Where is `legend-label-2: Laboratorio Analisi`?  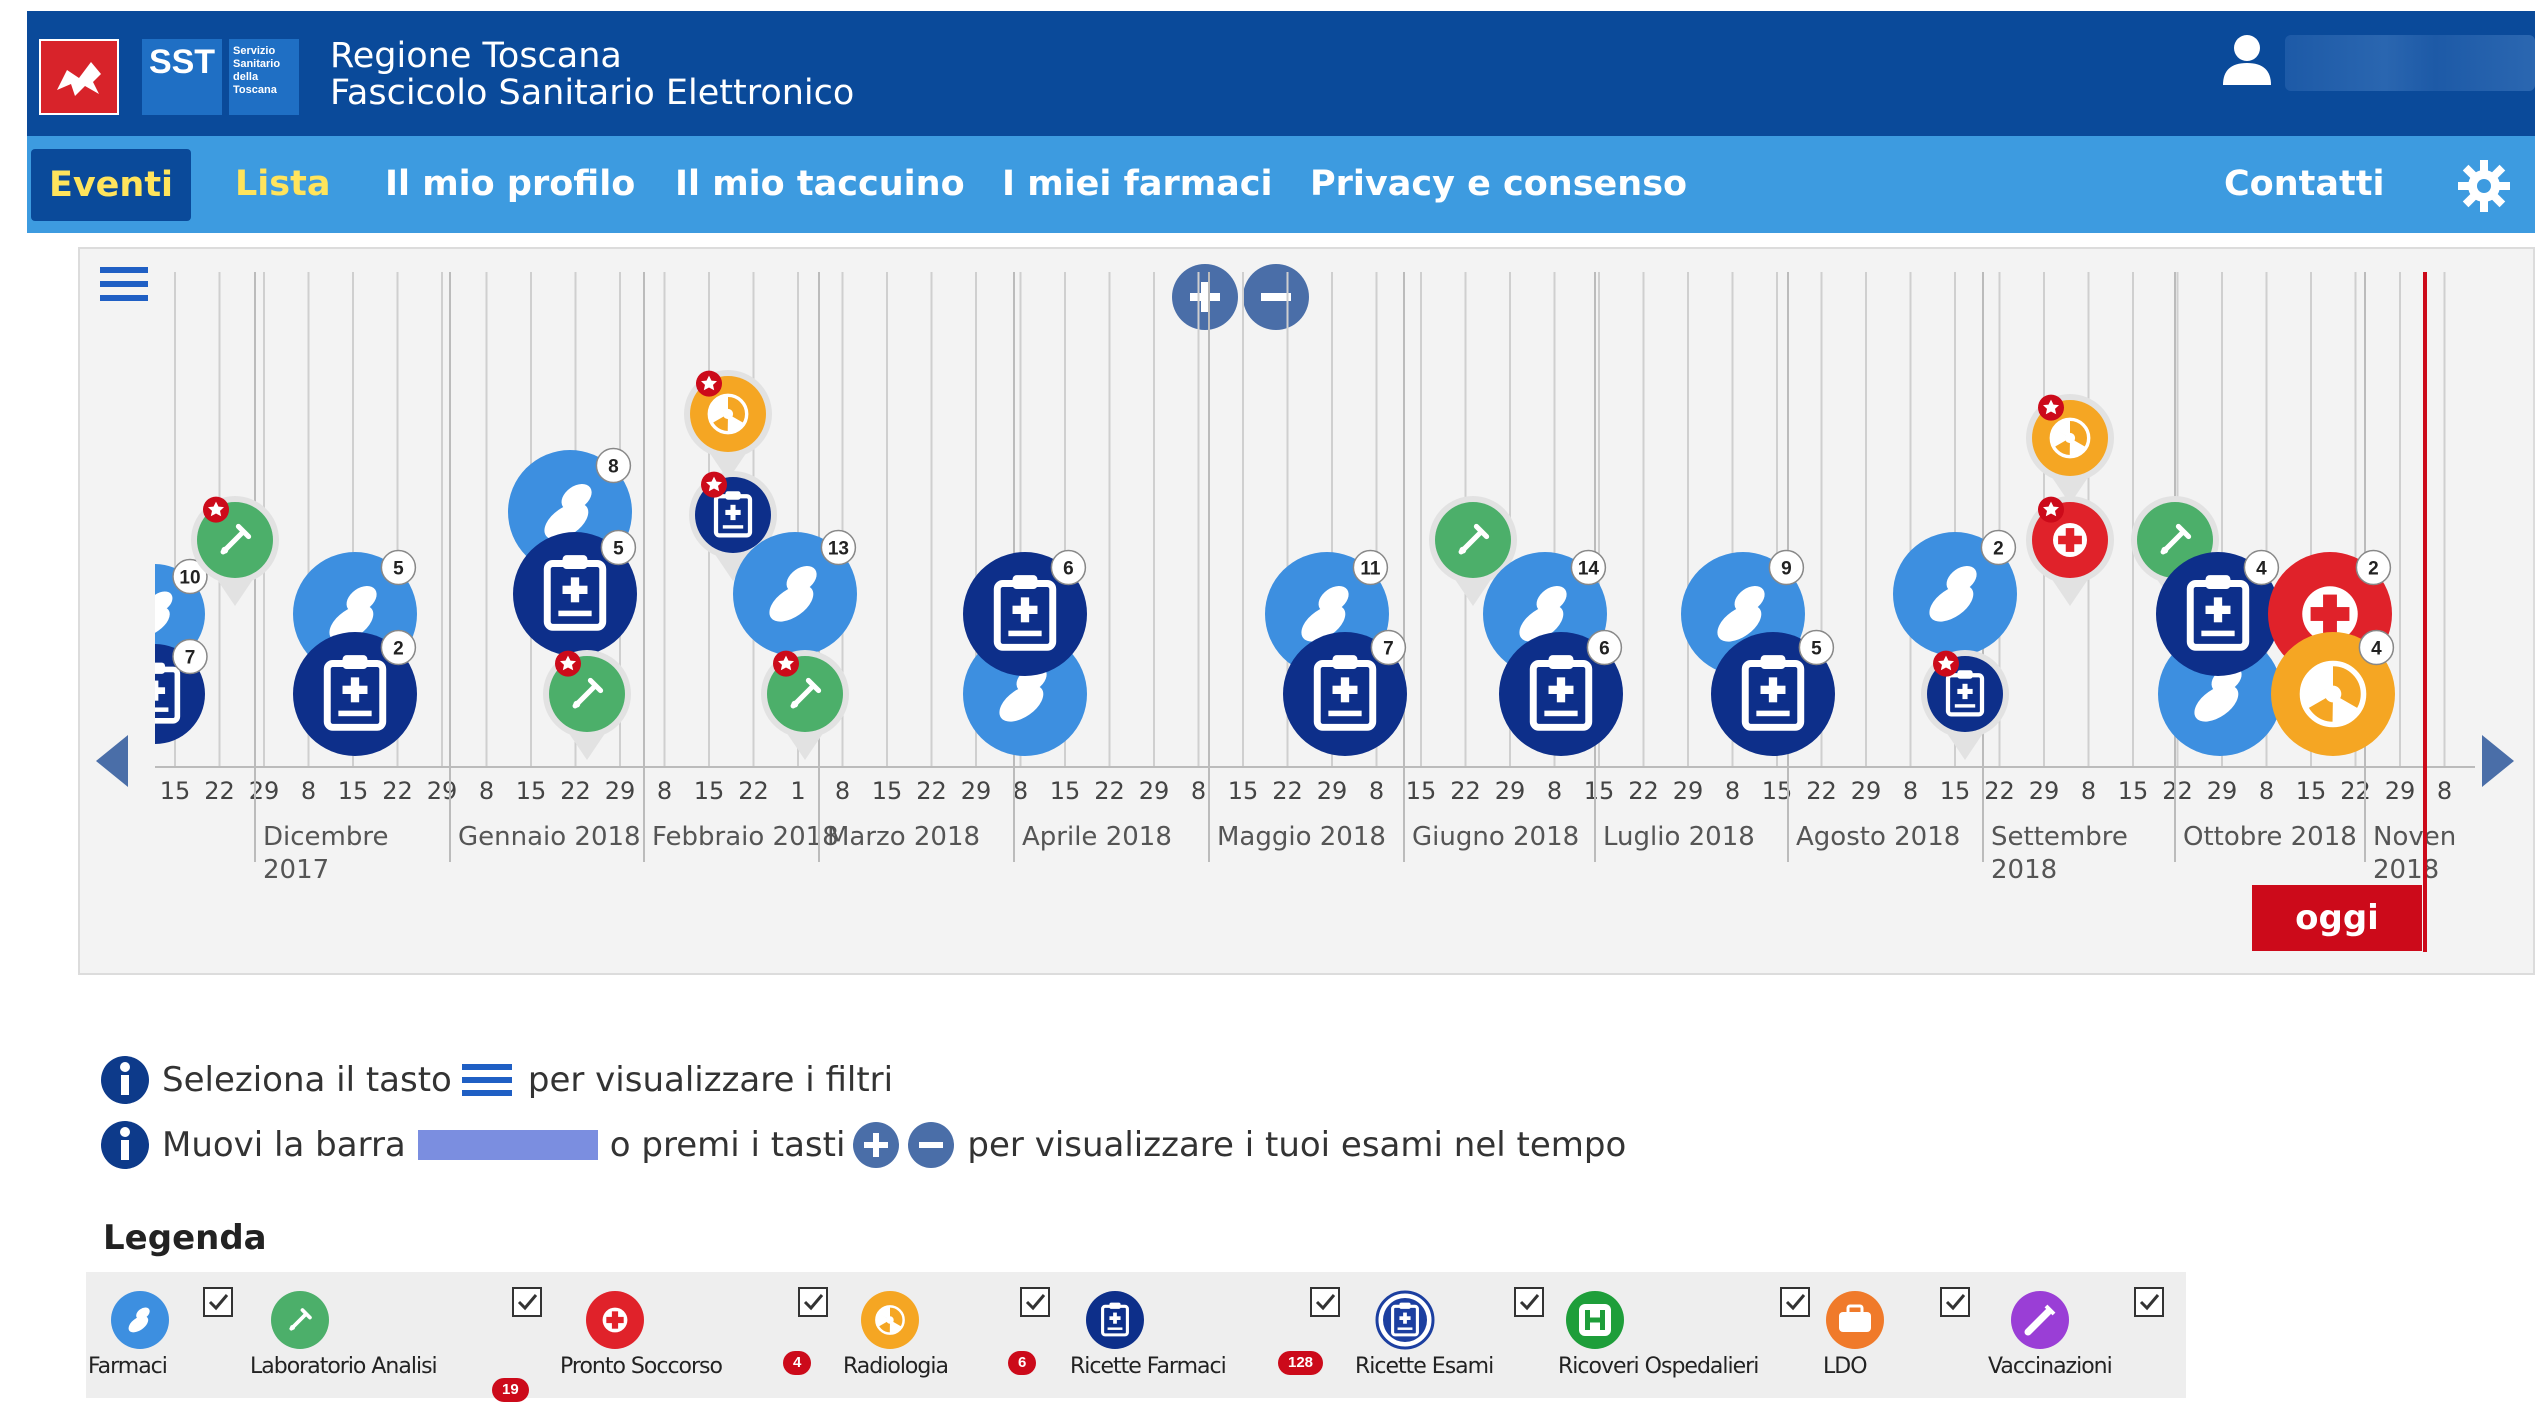
legend-label-2: Laboratorio Analisi is located at coordinates (344, 1366).